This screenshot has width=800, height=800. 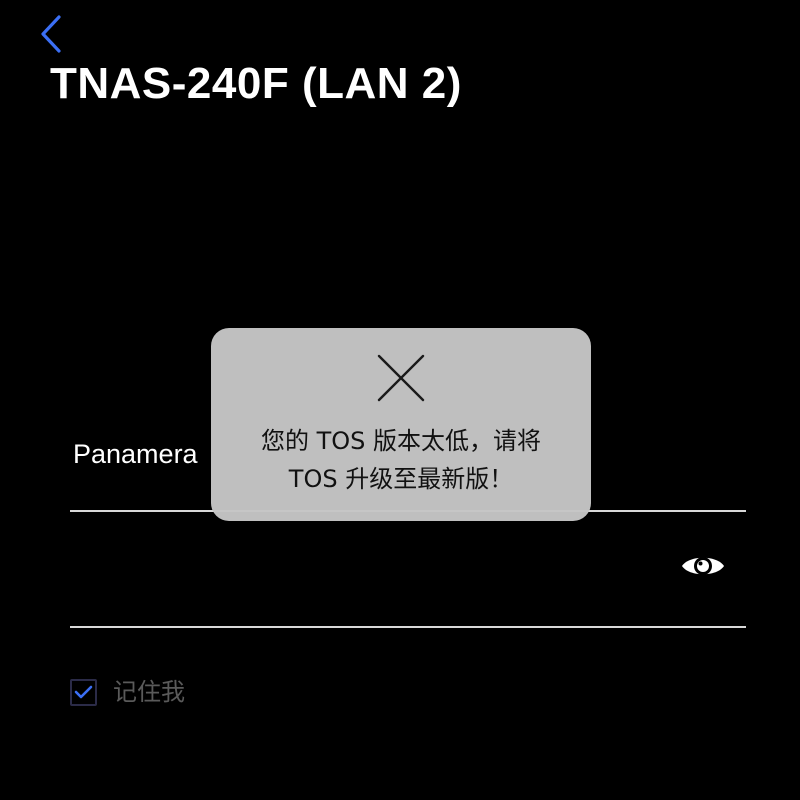 I want to click on close-icon, so click(x=401, y=378).